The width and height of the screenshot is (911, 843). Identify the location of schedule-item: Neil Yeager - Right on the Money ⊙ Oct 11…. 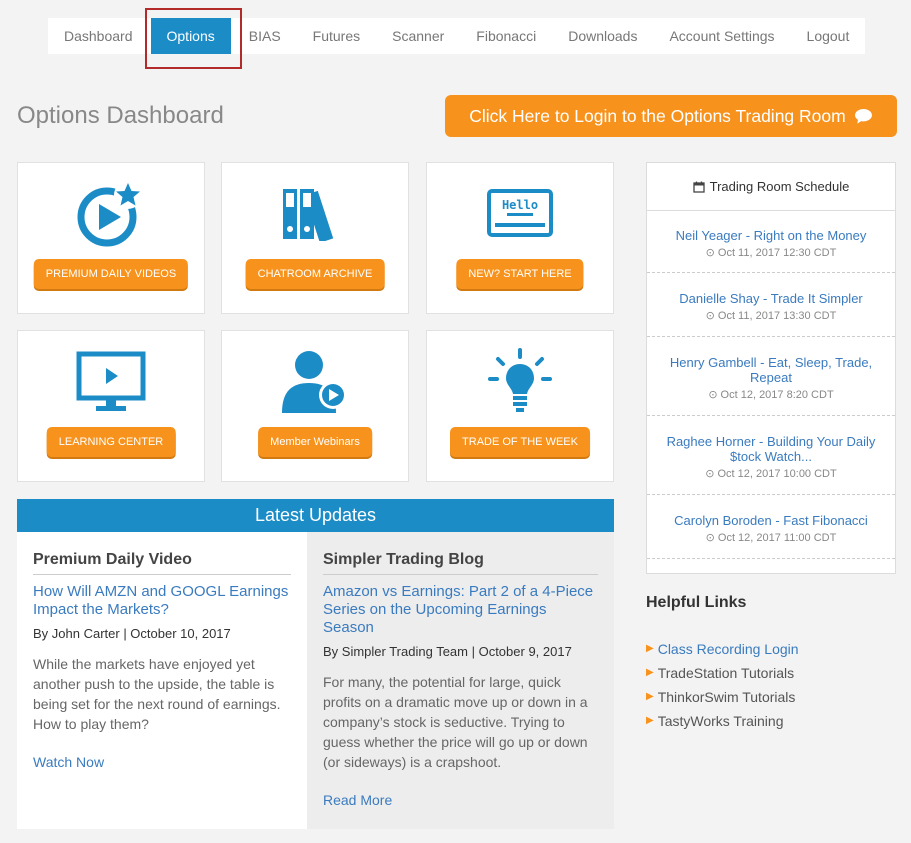
(771, 242).